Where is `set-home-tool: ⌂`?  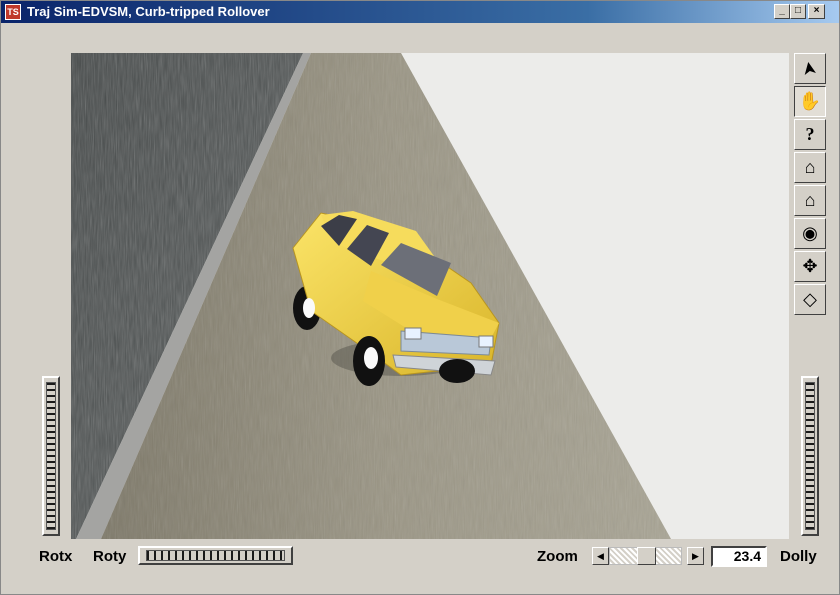
set-home-tool: ⌂ is located at coordinates (810, 200).